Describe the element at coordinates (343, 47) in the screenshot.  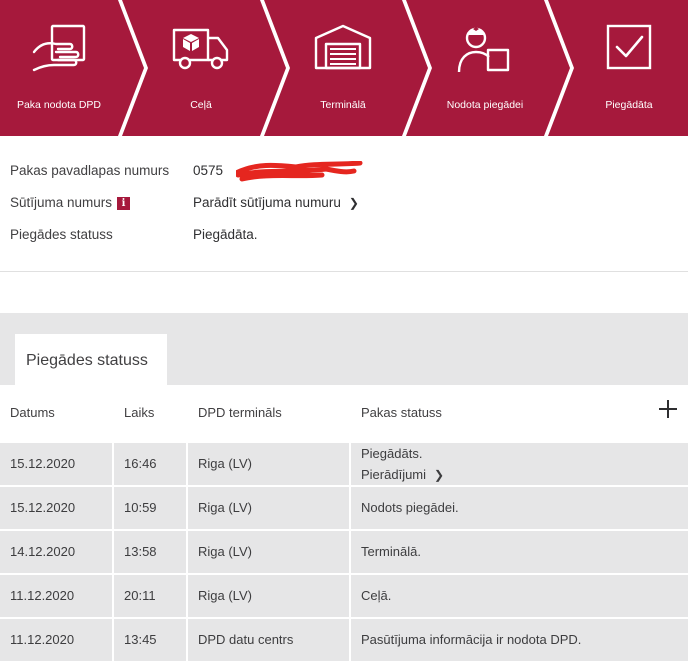
I see `terminal-warehouse-icon` at that location.